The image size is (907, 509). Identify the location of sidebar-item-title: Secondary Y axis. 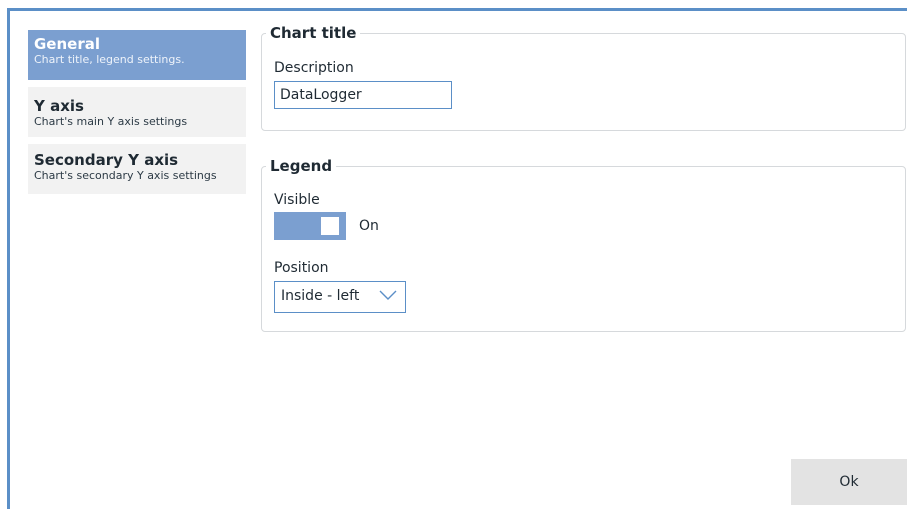
(106, 160).